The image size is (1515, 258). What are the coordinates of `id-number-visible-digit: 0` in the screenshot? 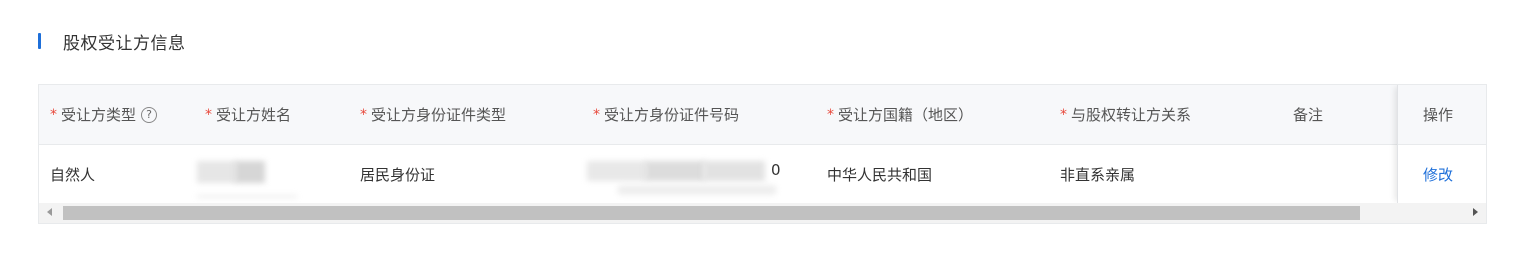 It's located at (776, 170).